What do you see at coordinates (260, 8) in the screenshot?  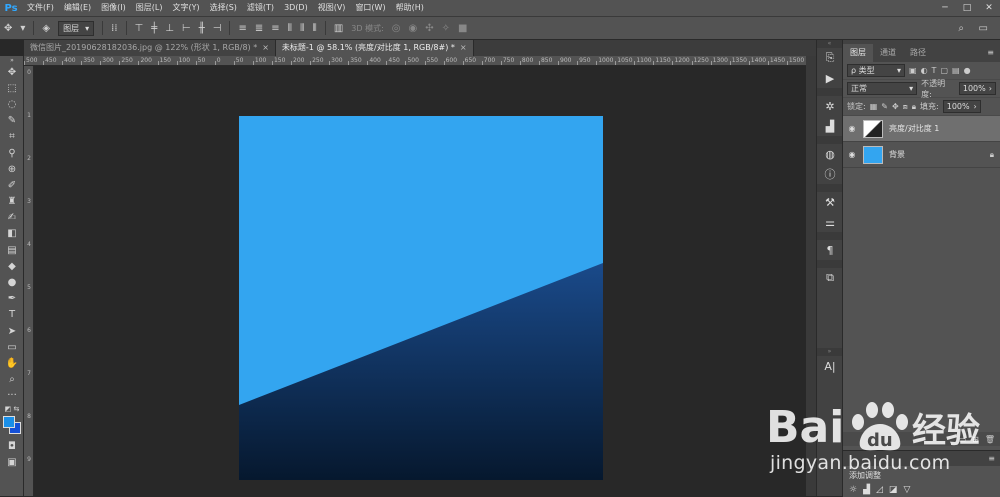 I see `menu-filter: 滤镜(T)` at bounding box center [260, 8].